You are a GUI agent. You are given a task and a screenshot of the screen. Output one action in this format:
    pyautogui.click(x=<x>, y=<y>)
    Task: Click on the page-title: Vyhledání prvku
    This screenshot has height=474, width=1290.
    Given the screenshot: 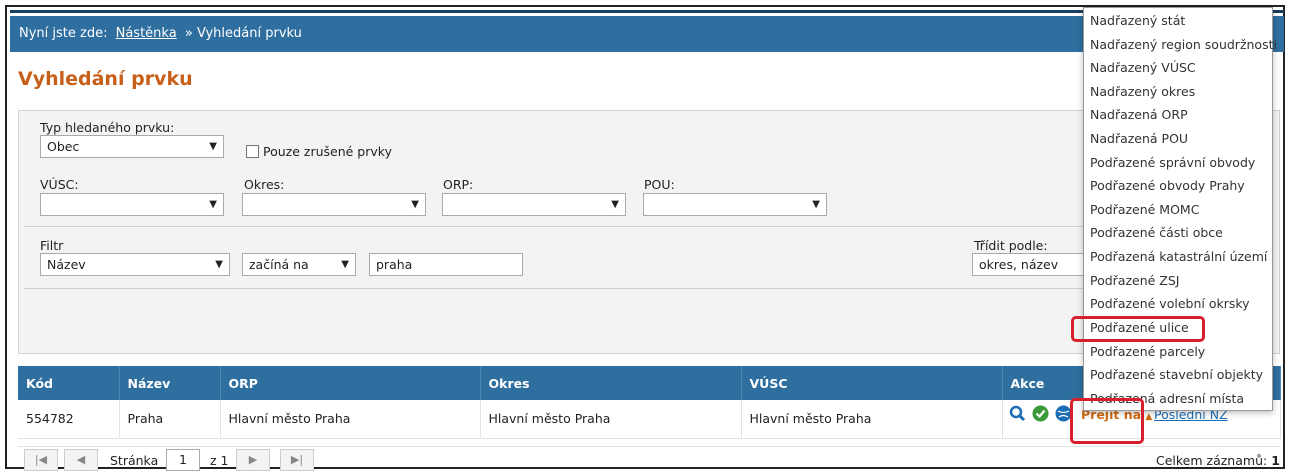 What is the action you would take?
    pyautogui.click(x=105, y=79)
    